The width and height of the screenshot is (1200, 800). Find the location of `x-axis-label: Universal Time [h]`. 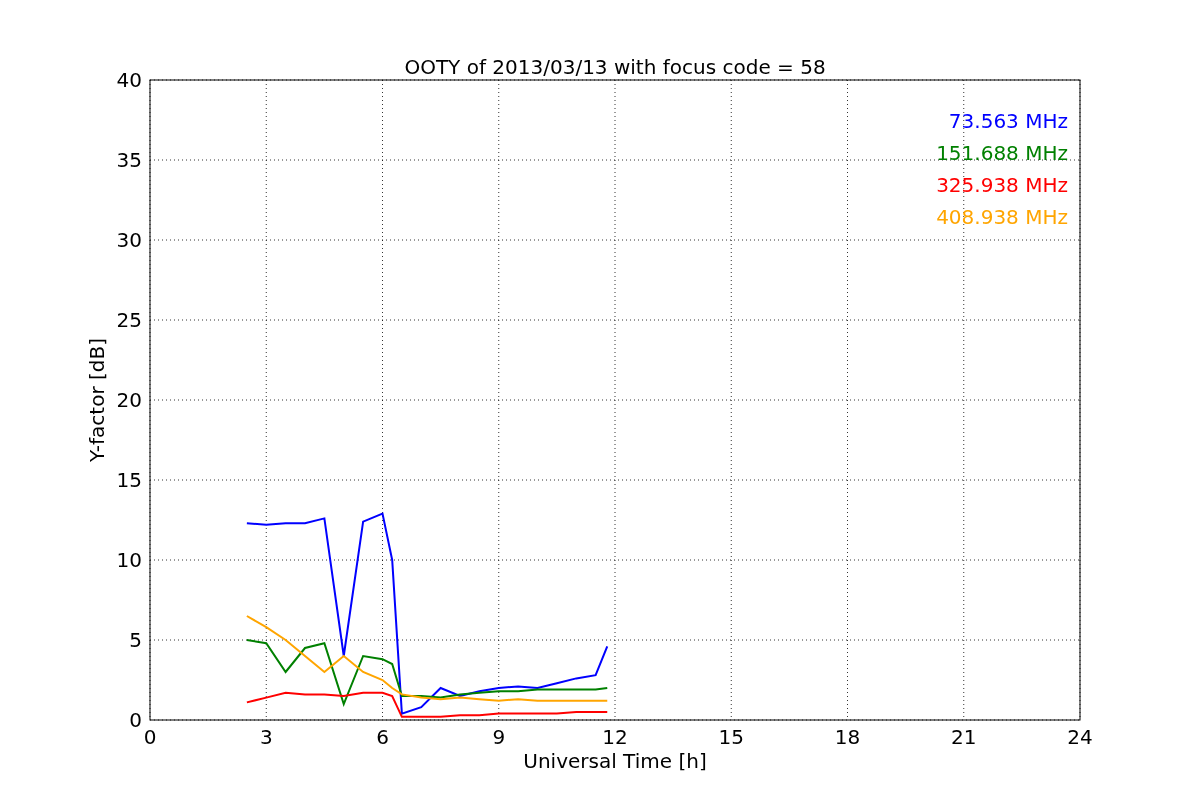

x-axis-label: Universal Time [h] is located at coordinates (615, 761).